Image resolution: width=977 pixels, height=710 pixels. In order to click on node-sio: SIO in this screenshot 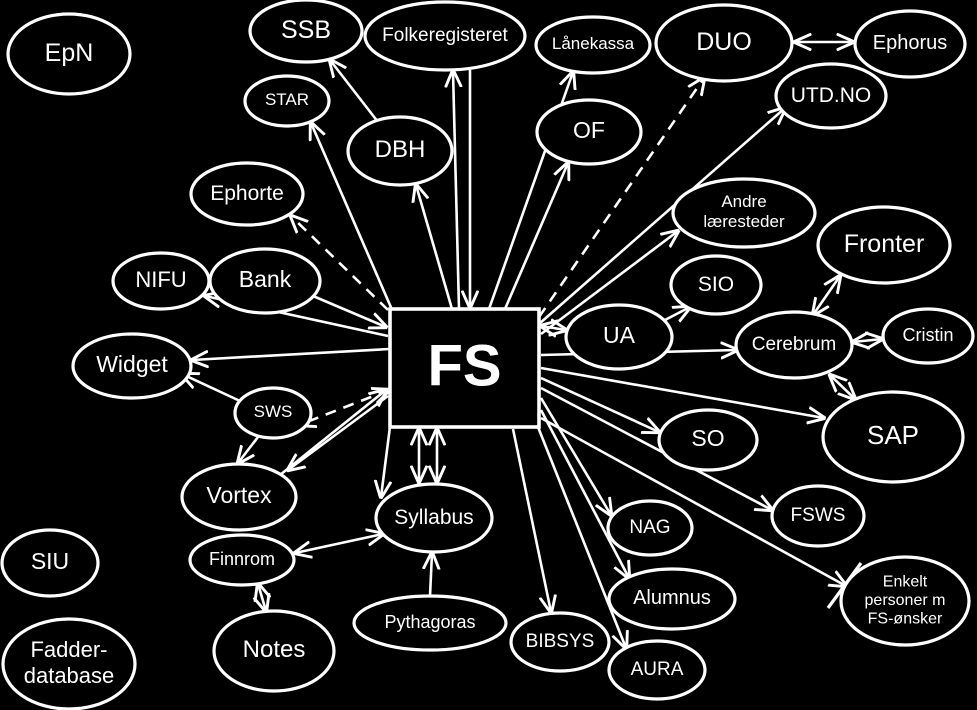, I will do `click(716, 285)`.